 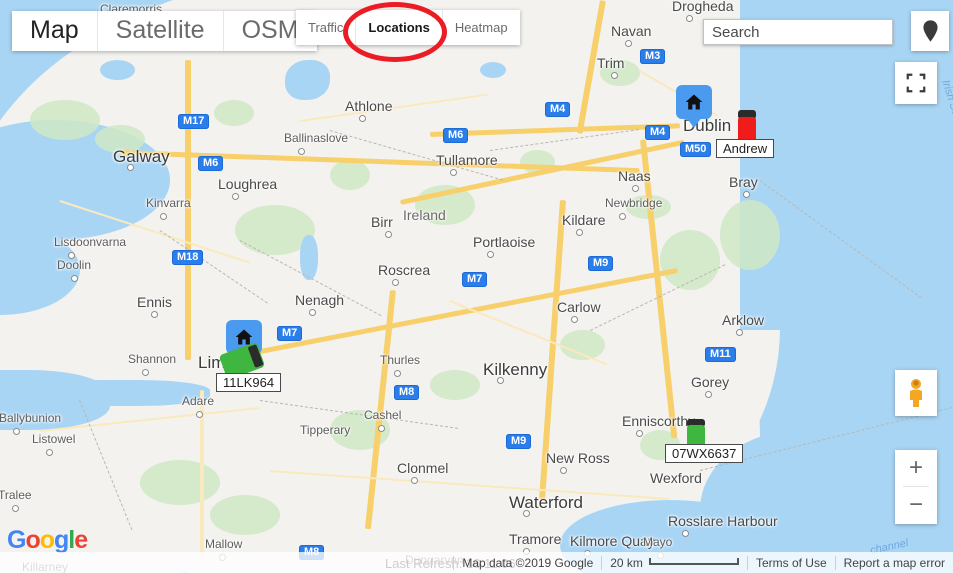 I want to click on logo-letter: G, so click(x=16, y=540).